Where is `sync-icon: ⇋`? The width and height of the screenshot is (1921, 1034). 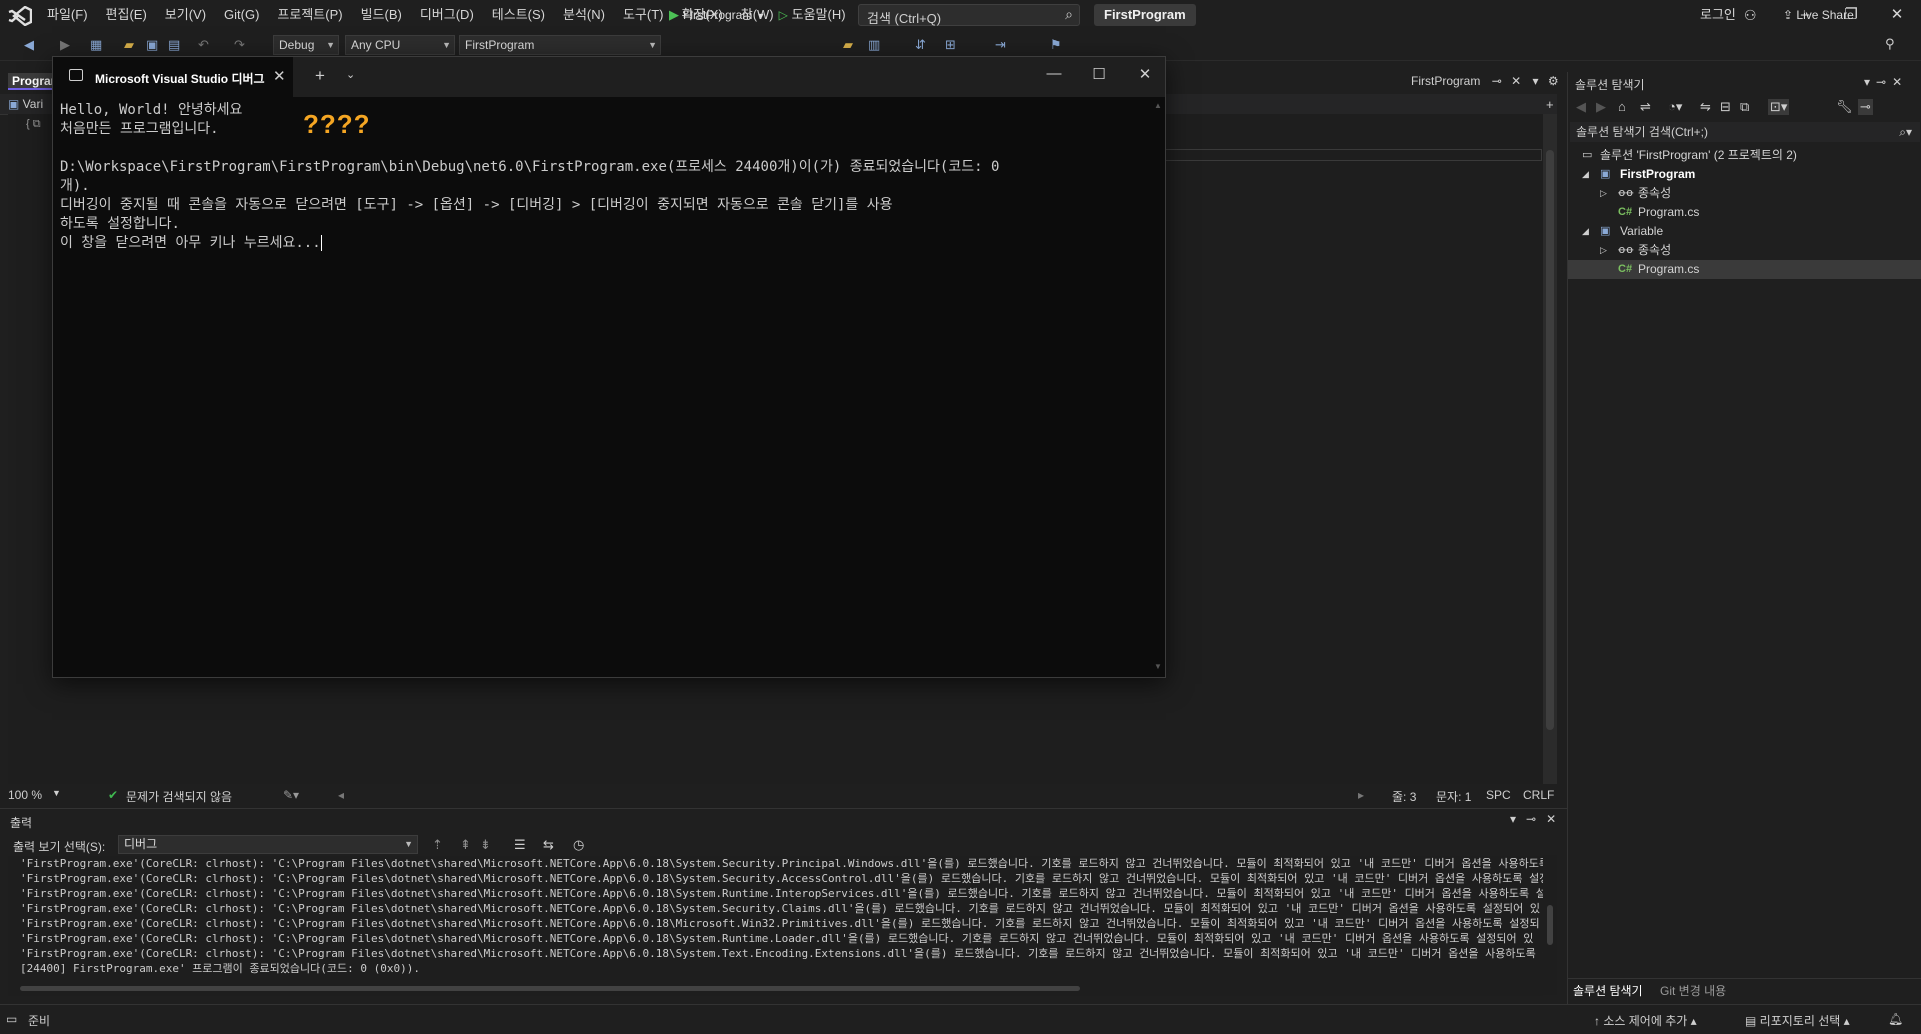
sync-icon: ⇋ is located at coordinates (1705, 107).